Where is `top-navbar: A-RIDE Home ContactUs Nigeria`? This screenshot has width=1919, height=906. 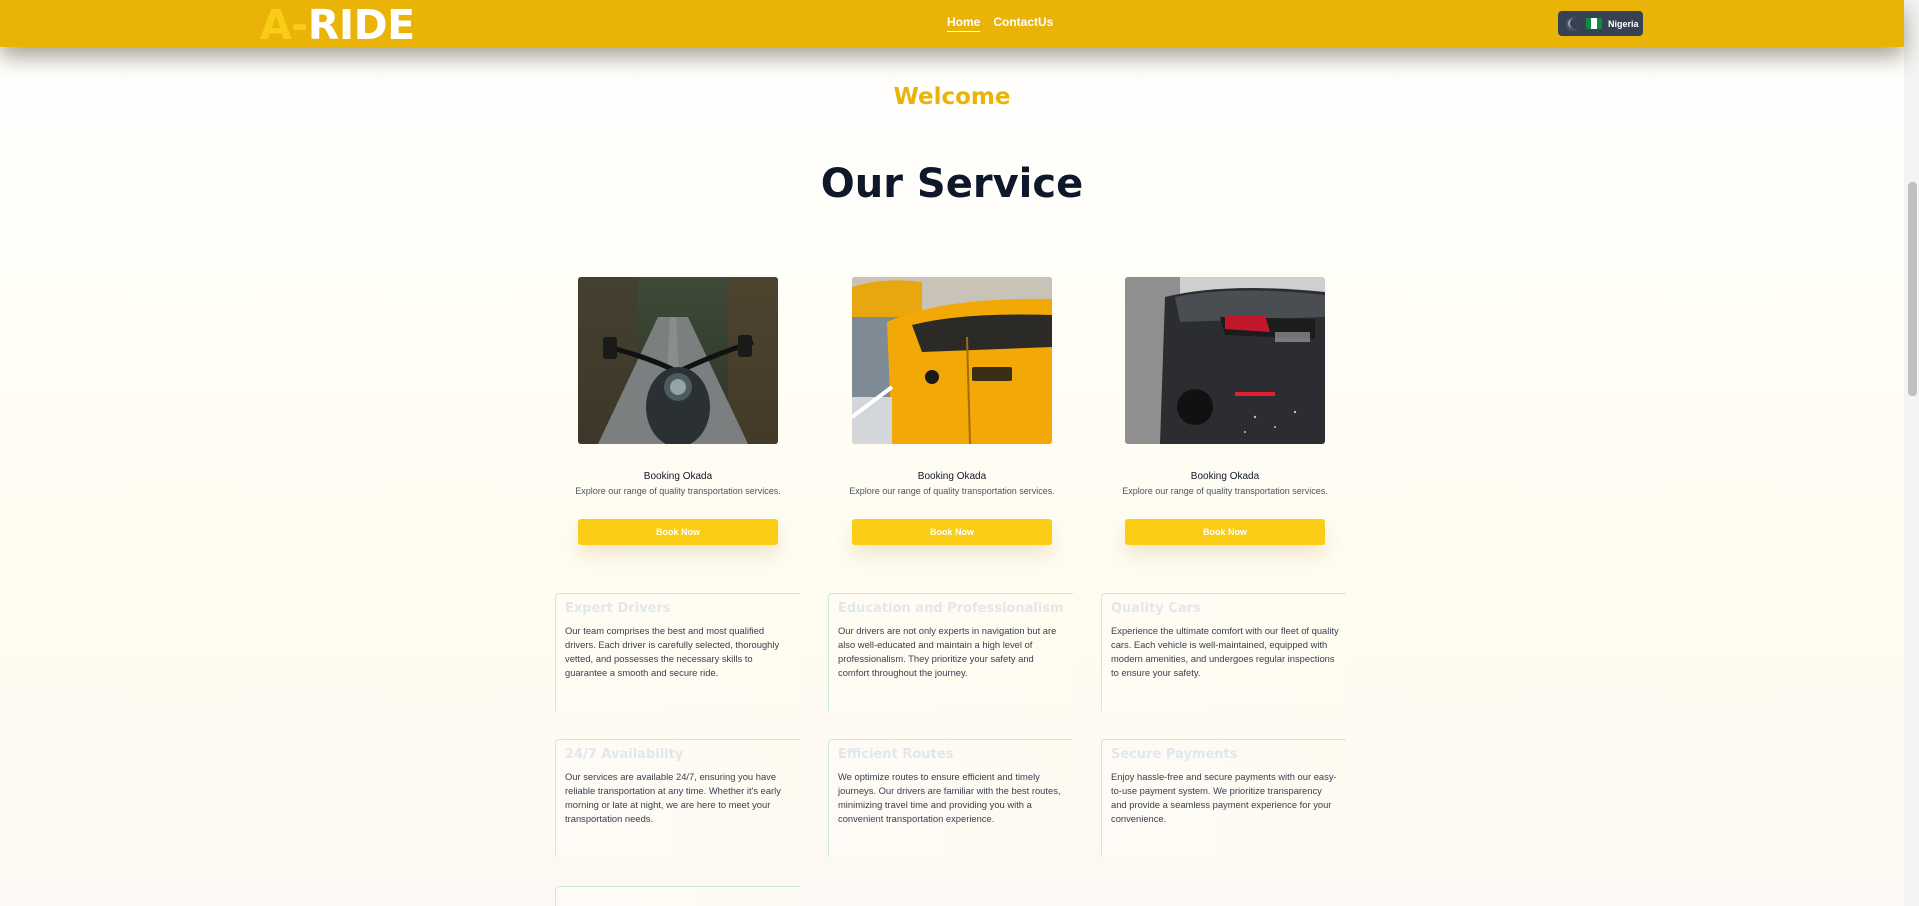
top-navbar: A-RIDE Home ContactUs Nigeria is located at coordinates (952, 24).